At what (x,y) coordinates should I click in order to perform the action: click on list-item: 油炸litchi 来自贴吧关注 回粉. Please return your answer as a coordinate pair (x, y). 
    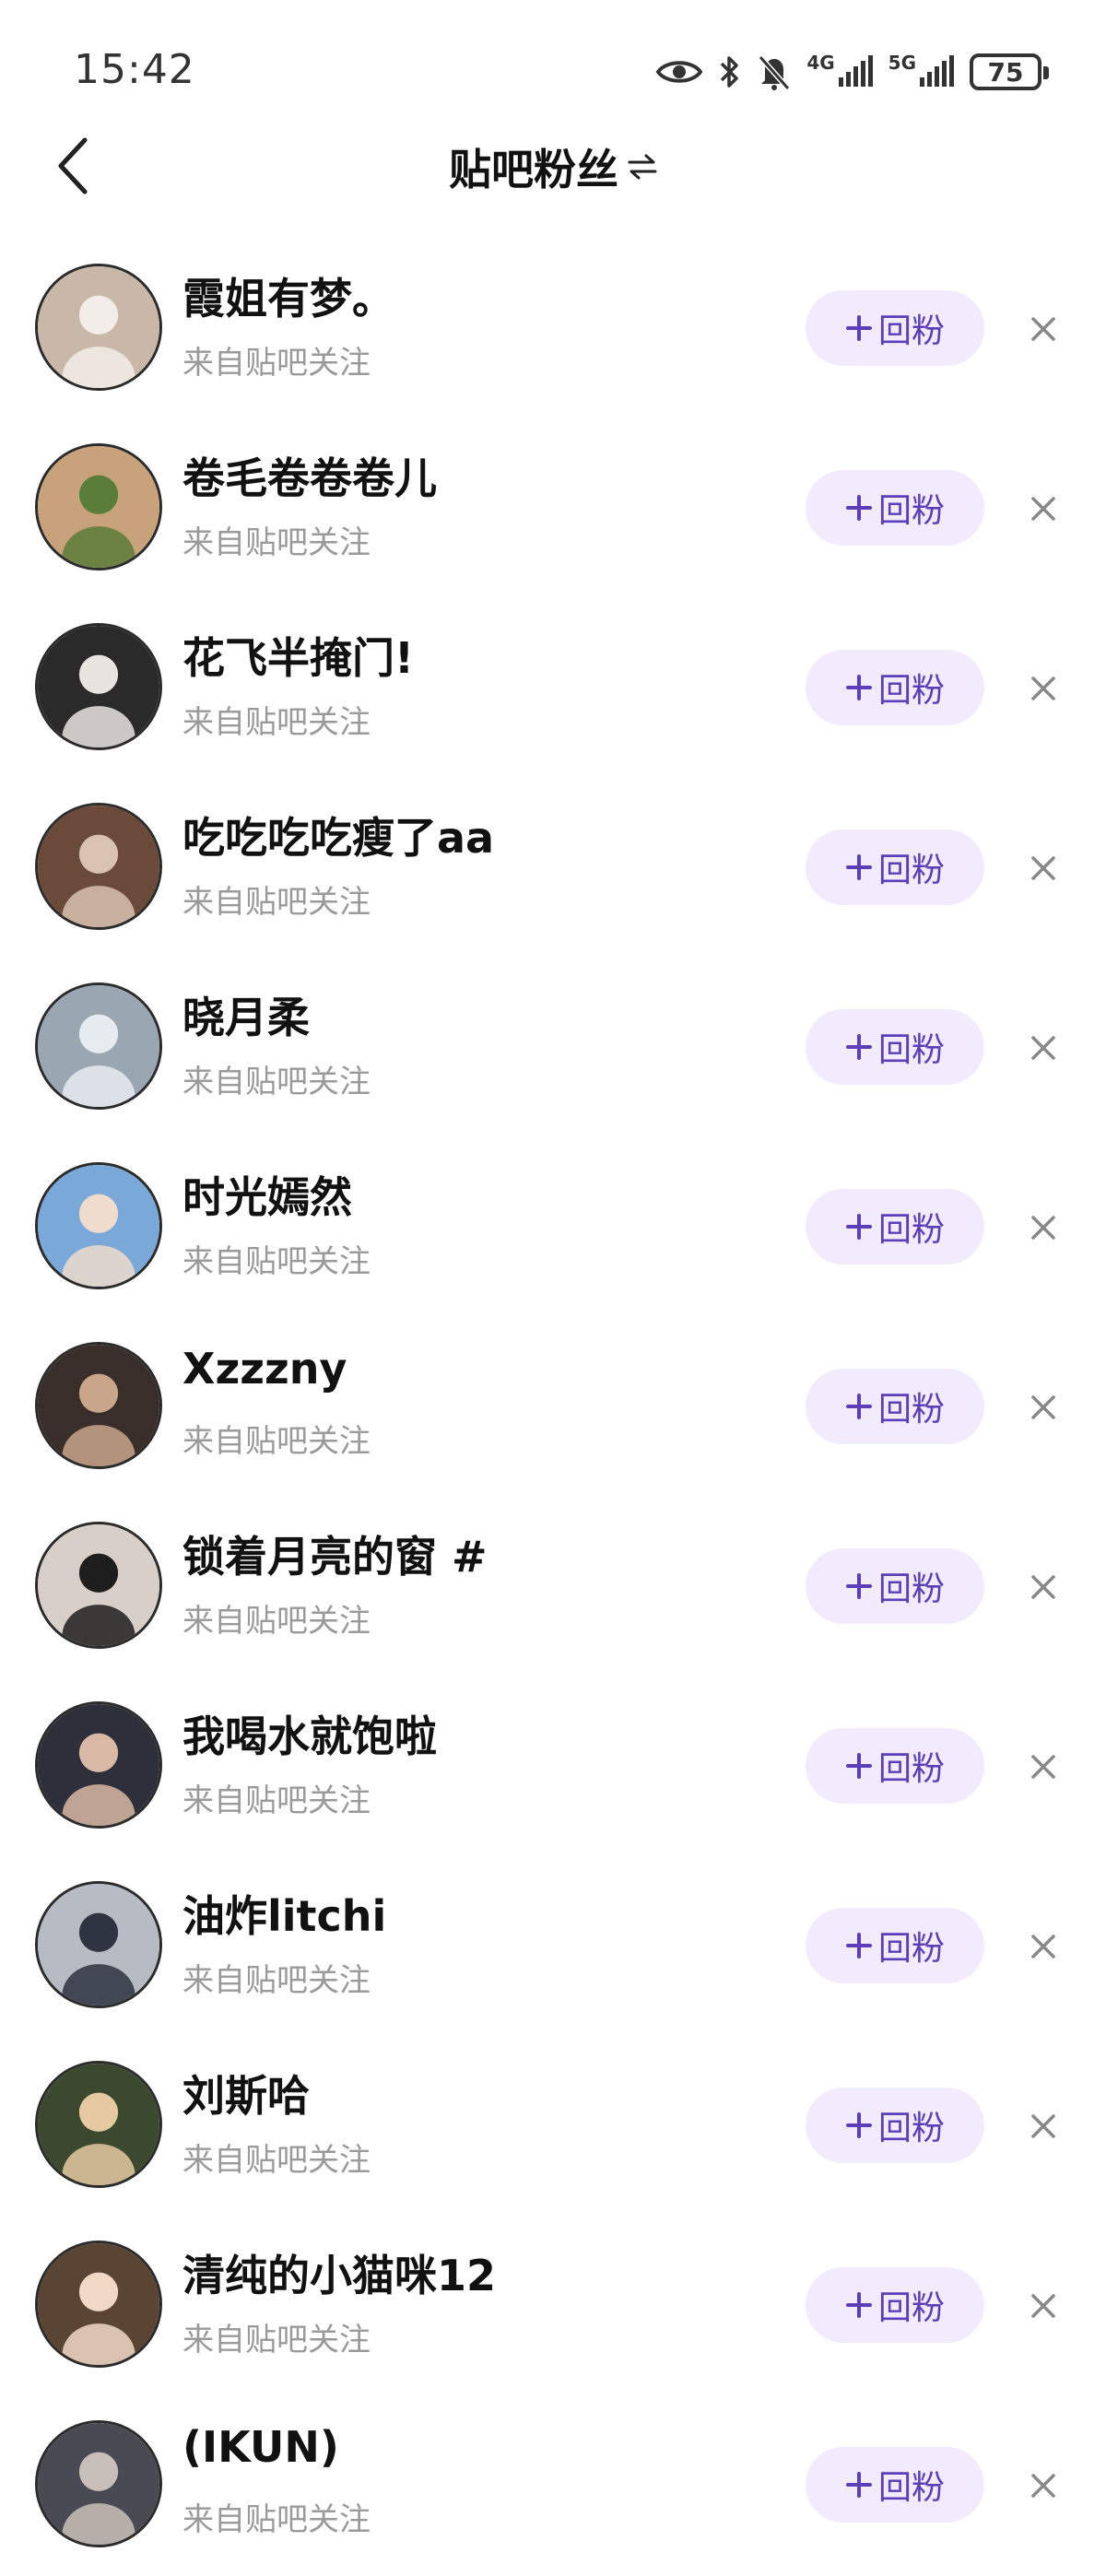
    Looking at the image, I should click on (553, 1947).